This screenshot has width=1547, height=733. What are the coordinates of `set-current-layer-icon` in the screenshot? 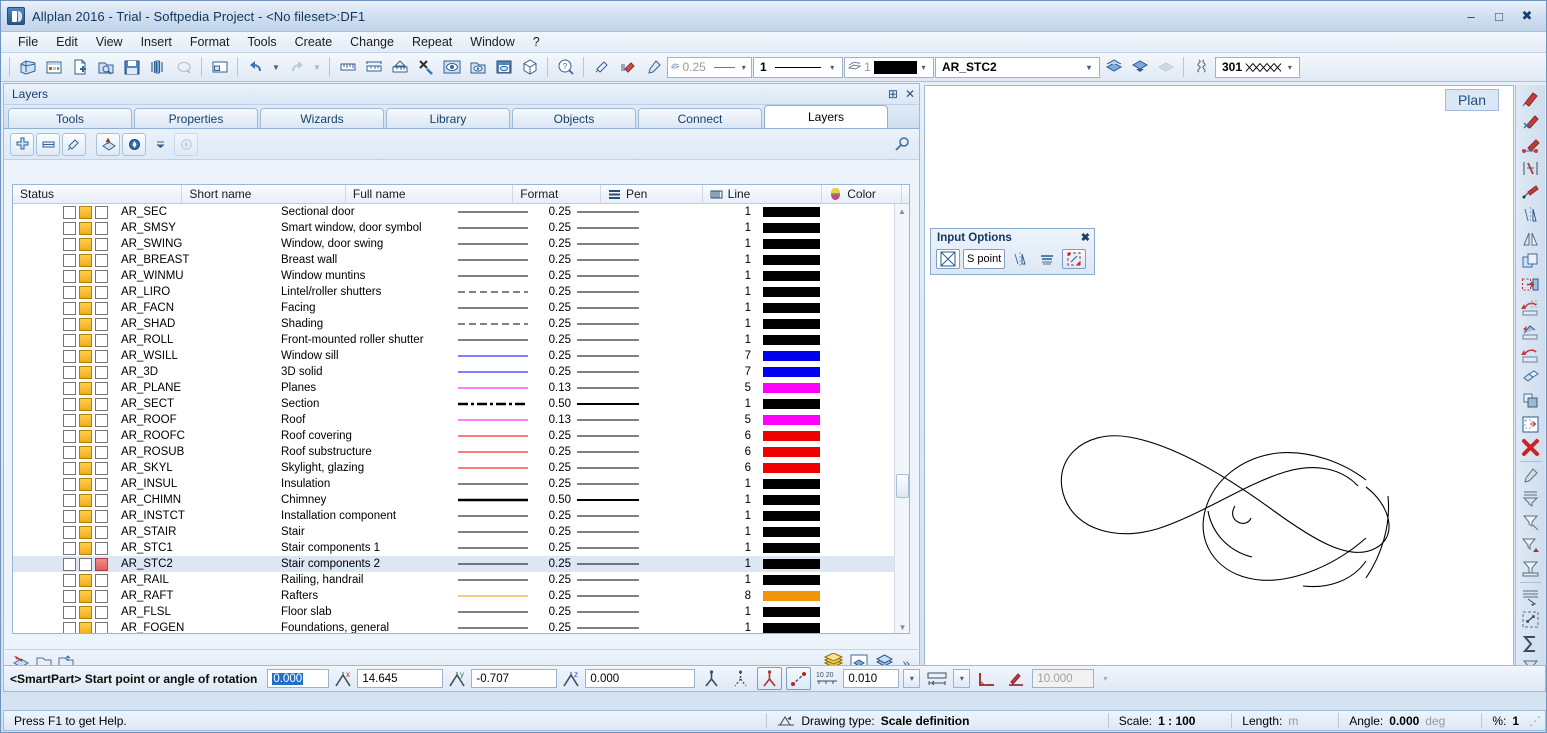 It's located at (108, 144).